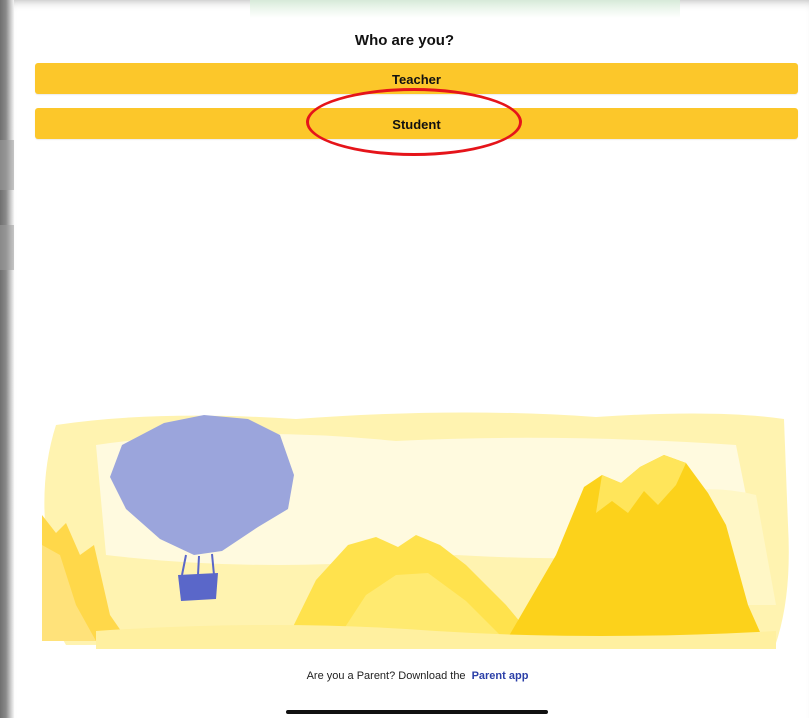 The image size is (809, 718). Describe the element at coordinates (465, 9) in the screenshot. I see `top-edge-artifact` at that location.